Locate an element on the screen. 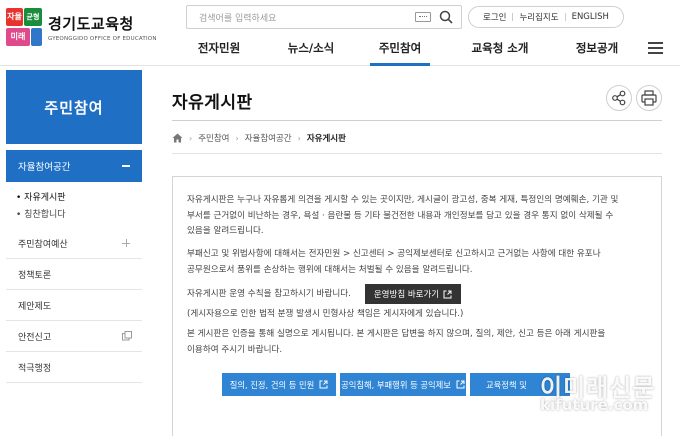  logo-subtitle: GYEONGGIDO OFFICE OF EDUCATION is located at coordinates (102, 38).